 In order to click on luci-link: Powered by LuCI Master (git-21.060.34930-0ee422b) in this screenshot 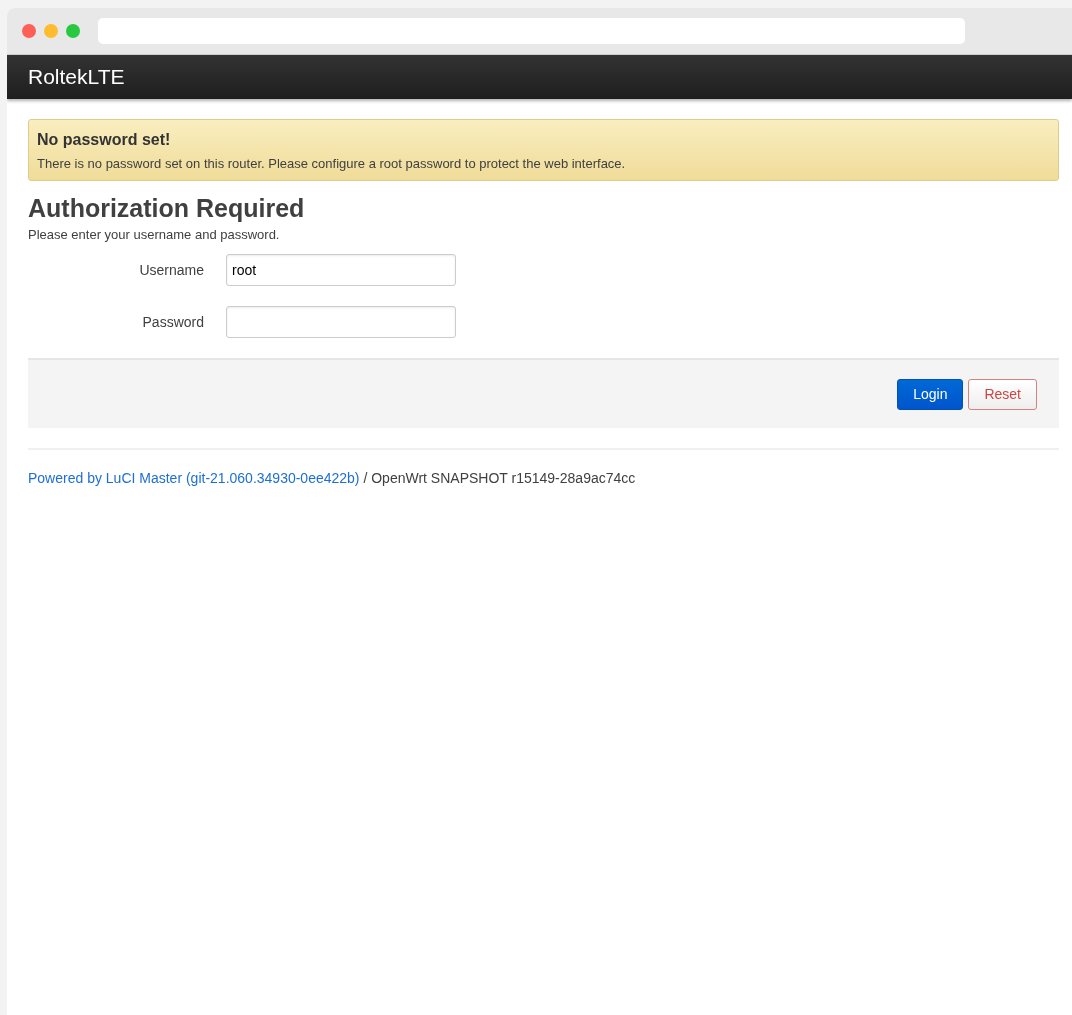, I will do `click(194, 478)`.